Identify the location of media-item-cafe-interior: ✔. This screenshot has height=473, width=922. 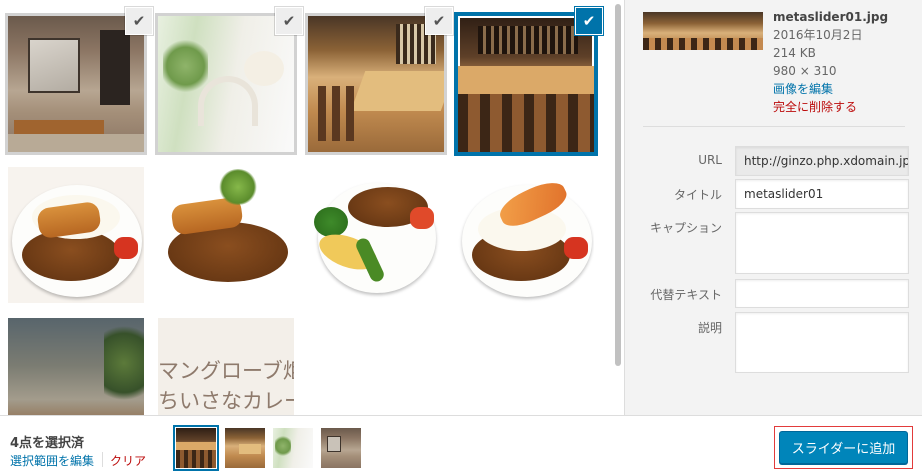
(230, 80).